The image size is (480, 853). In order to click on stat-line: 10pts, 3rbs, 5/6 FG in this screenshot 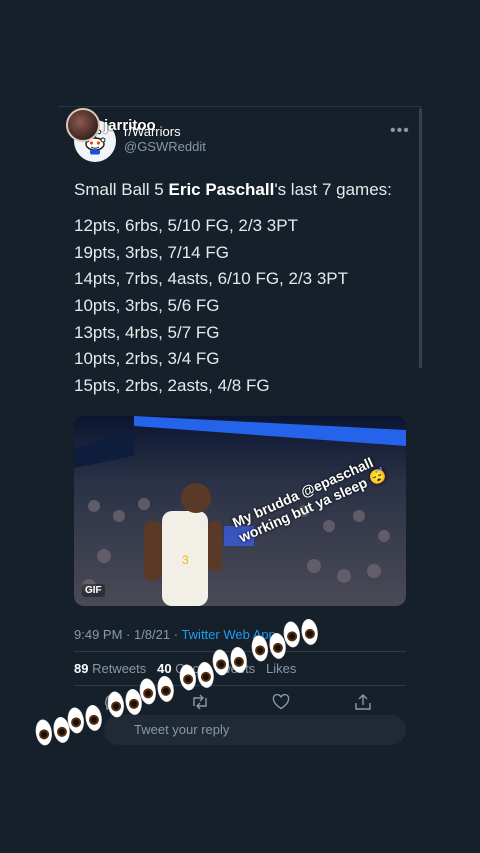, I will do `click(147, 306)`.